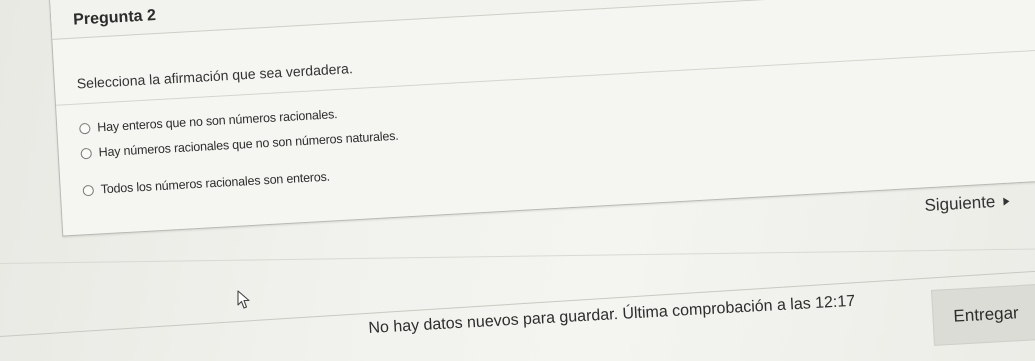 The height and width of the screenshot is (361, 1035). I want to click on mouse-pointer-icon, so click(243, 299).